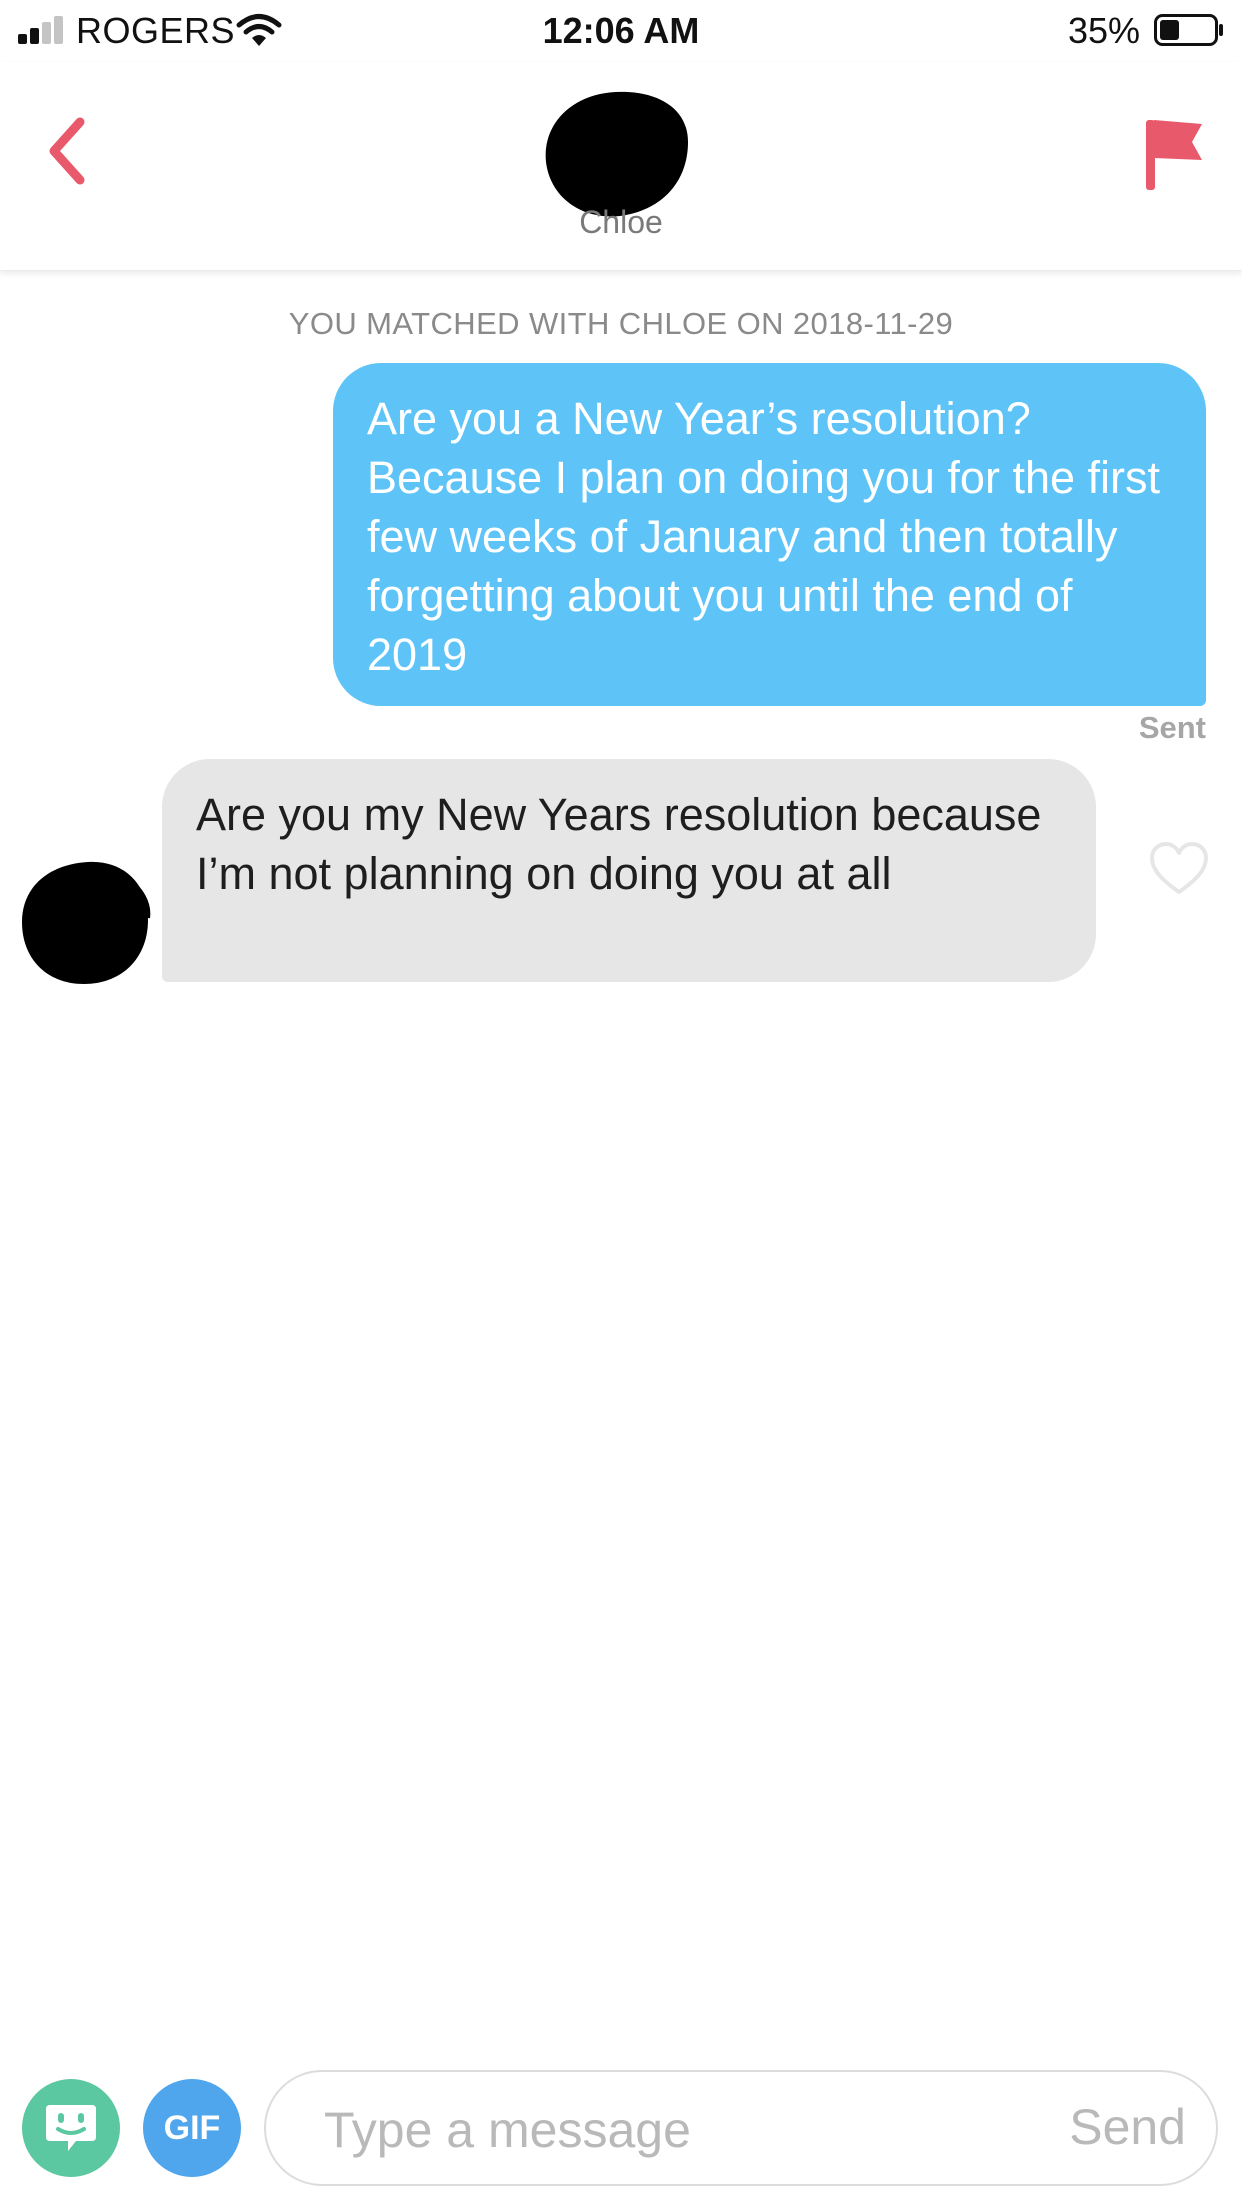  I want to click on match-name: Chloe, so click(621, 222).